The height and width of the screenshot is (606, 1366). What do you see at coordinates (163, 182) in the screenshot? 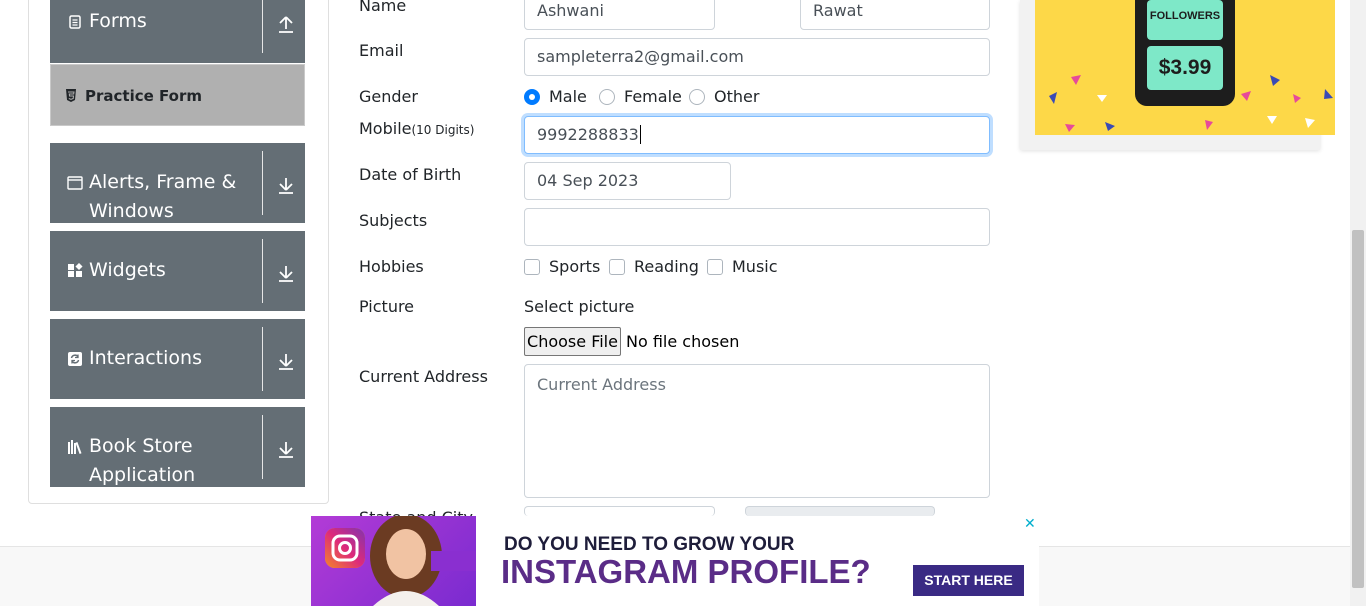
I see `sidebar-group-label: Alerts, Frame &` at bounding box center [163, 182].